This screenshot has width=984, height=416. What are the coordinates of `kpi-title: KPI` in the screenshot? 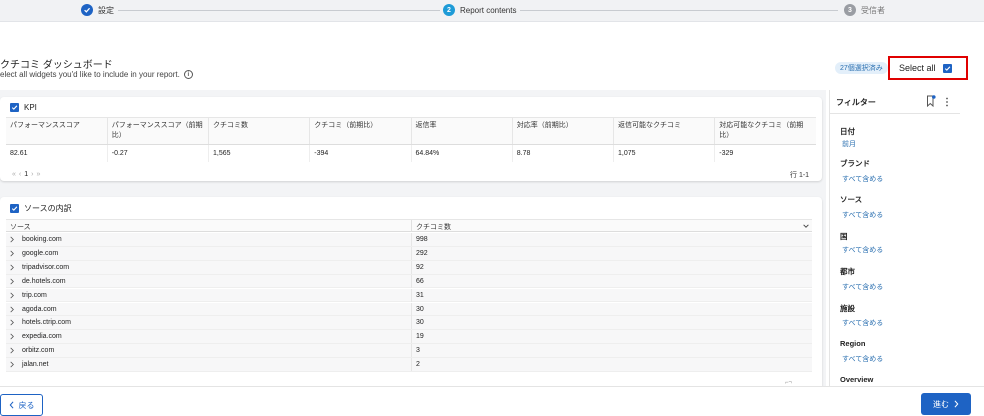 It's located at (30, 107).